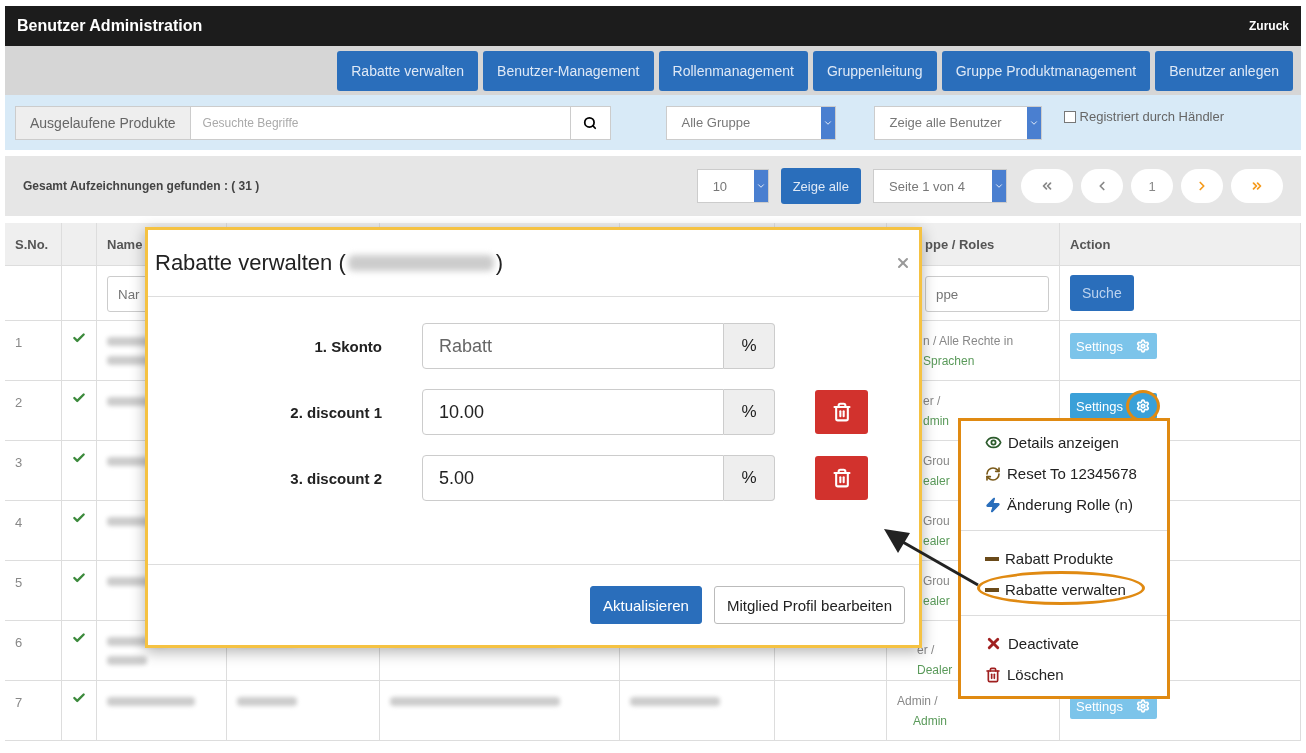 This screenshot has width=1306, height=753. Describe the element at coordinates (347, 346) in the screenshot. I see `field-label: 1. Skonto` at that location.